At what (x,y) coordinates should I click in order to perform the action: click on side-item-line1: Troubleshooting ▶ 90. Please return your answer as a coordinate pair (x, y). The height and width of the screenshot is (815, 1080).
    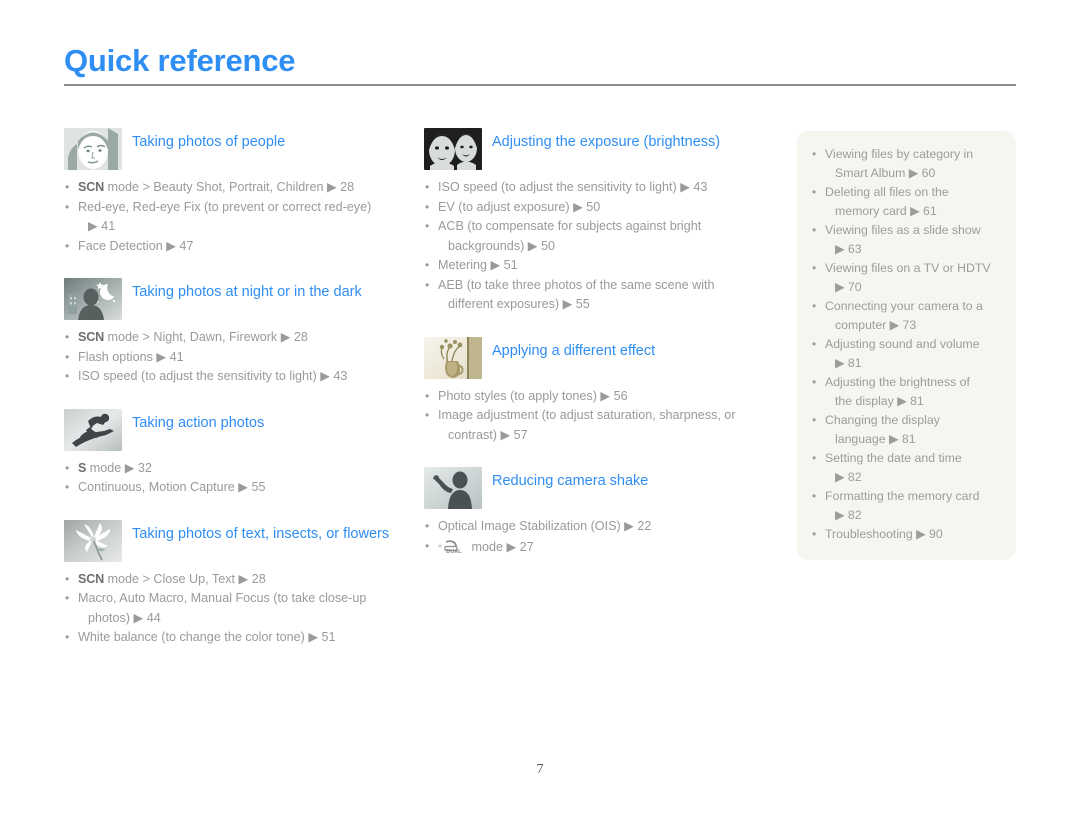
    Looking at the image, I should click on (884, 534).